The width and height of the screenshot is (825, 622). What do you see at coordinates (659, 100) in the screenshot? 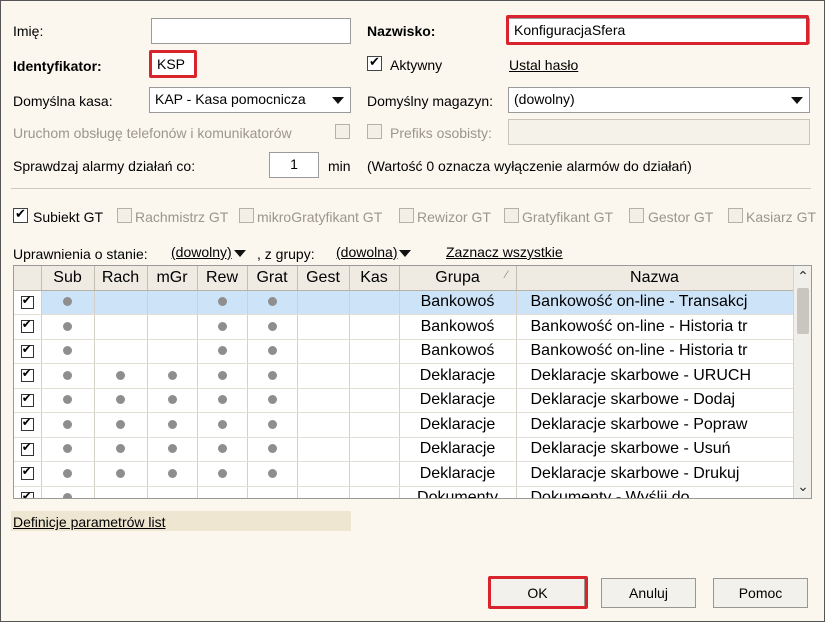
I see `domyslny-magazyn-select: (dowolny)` at bounding box center [659, 100].